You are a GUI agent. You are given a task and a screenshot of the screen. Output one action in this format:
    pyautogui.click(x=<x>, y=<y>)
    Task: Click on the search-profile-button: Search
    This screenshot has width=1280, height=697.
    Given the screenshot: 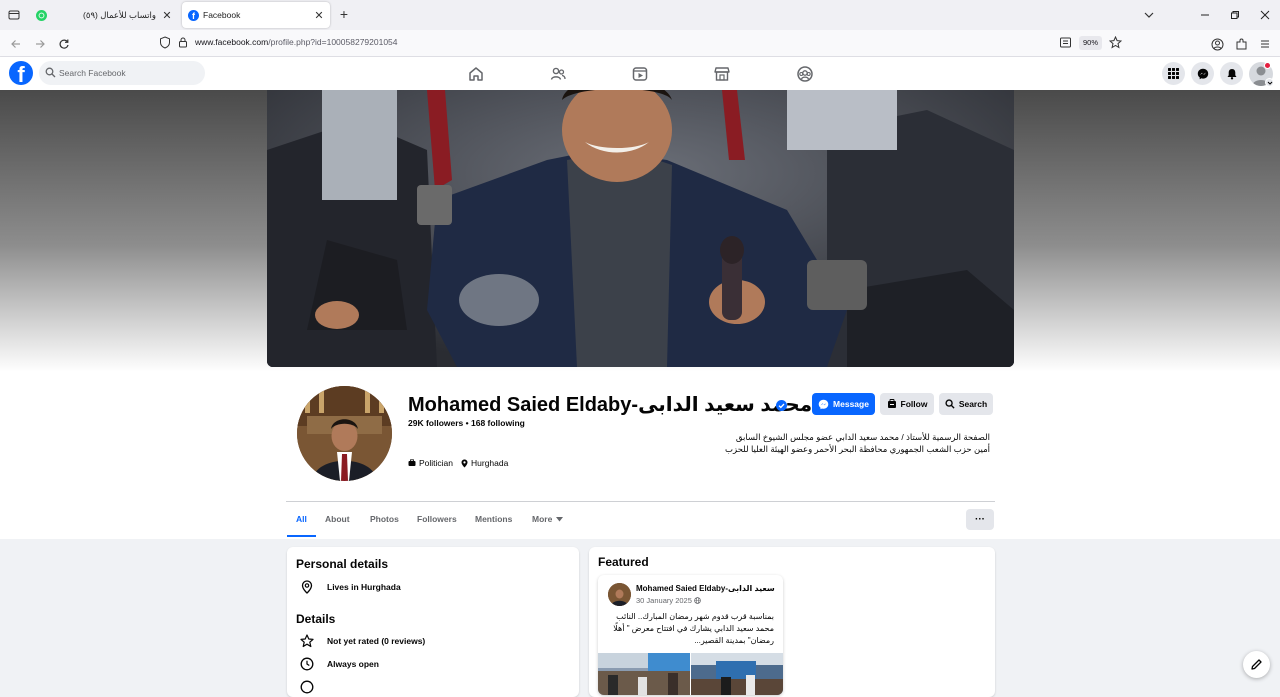 What is the action you would take?
    pyautogui.click(x=966, y=404)
    